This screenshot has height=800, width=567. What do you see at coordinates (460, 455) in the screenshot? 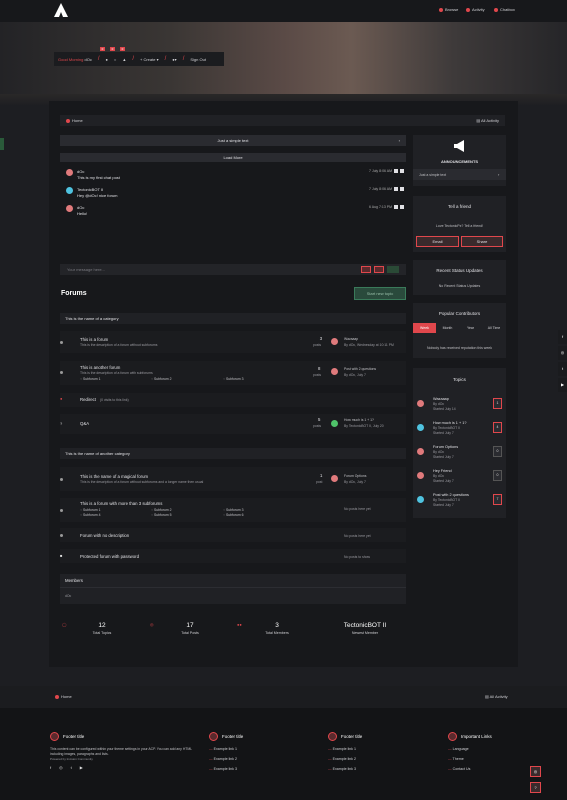
I see `topic-item: Forum Options By dOc Started July 7 0` at bounding box center [460, 455].